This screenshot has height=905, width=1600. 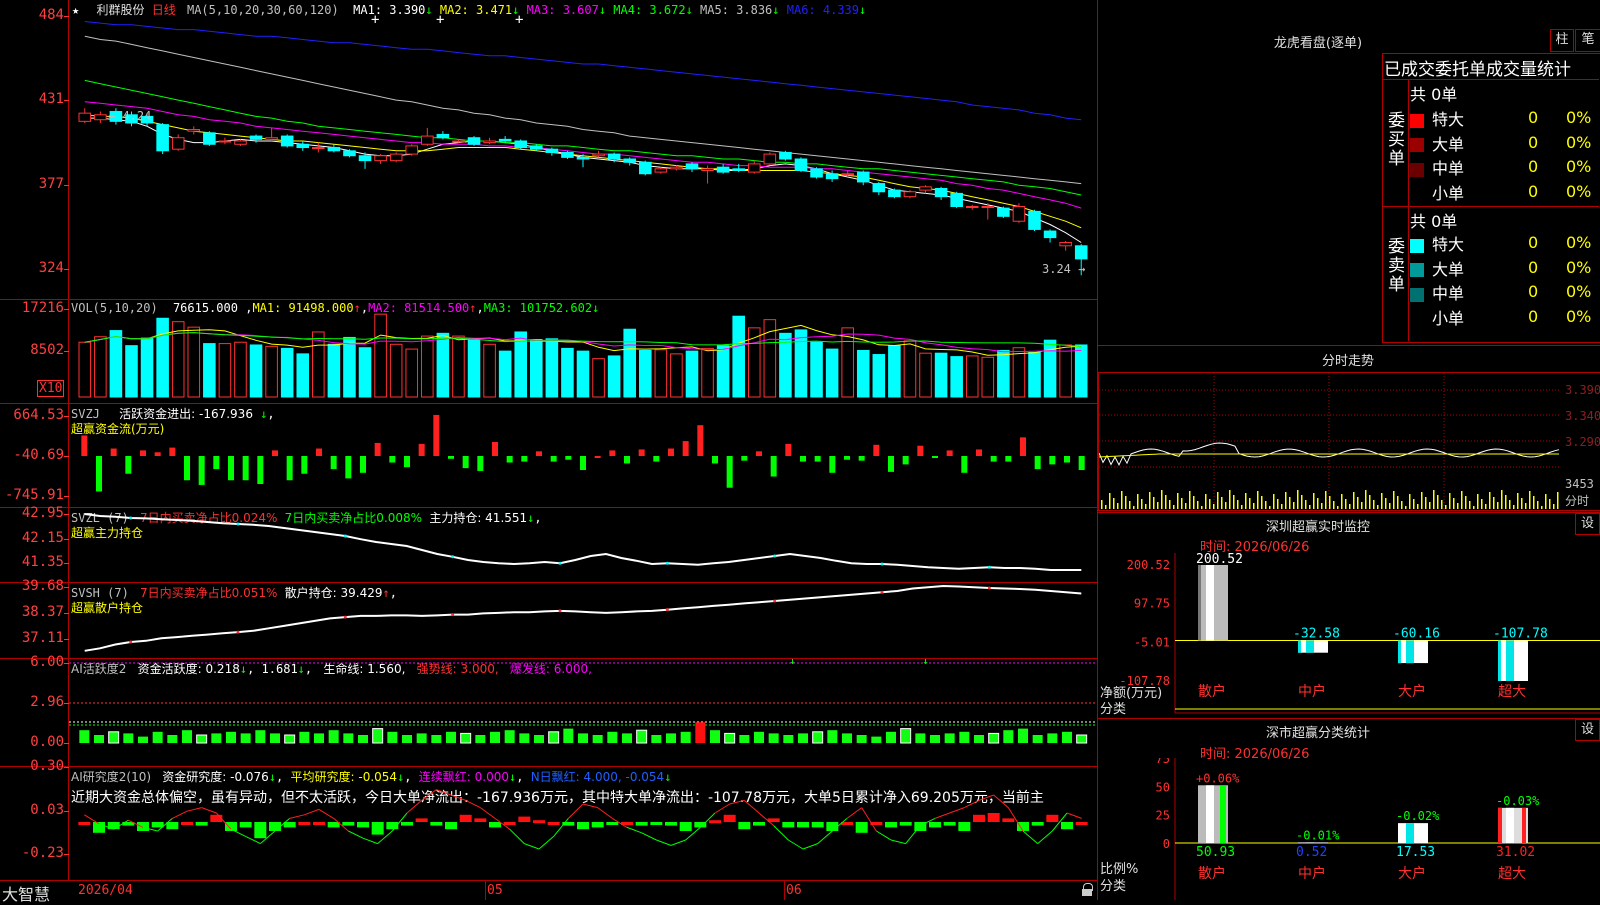 I want to click on y-tick-label: 664.53, so click(x=38, y=415).